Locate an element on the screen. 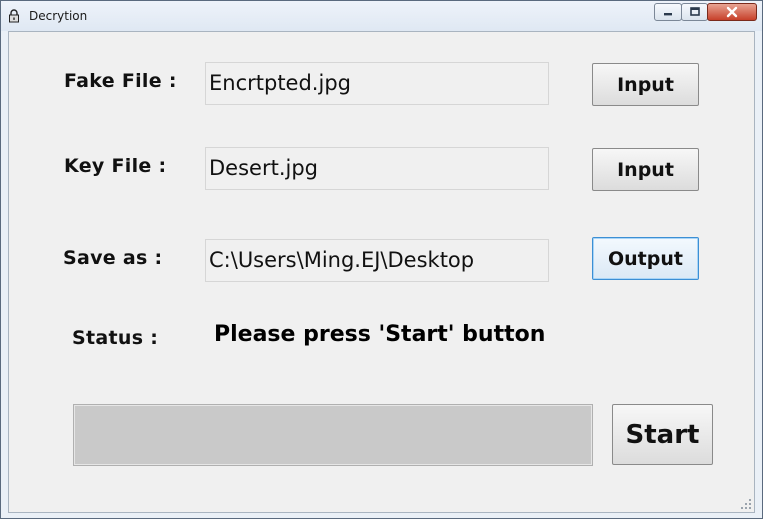 The height and width of the screenshot is (519, 763). fake-file-field: Encrtpted.jpg is located at coordinates (377, 83).